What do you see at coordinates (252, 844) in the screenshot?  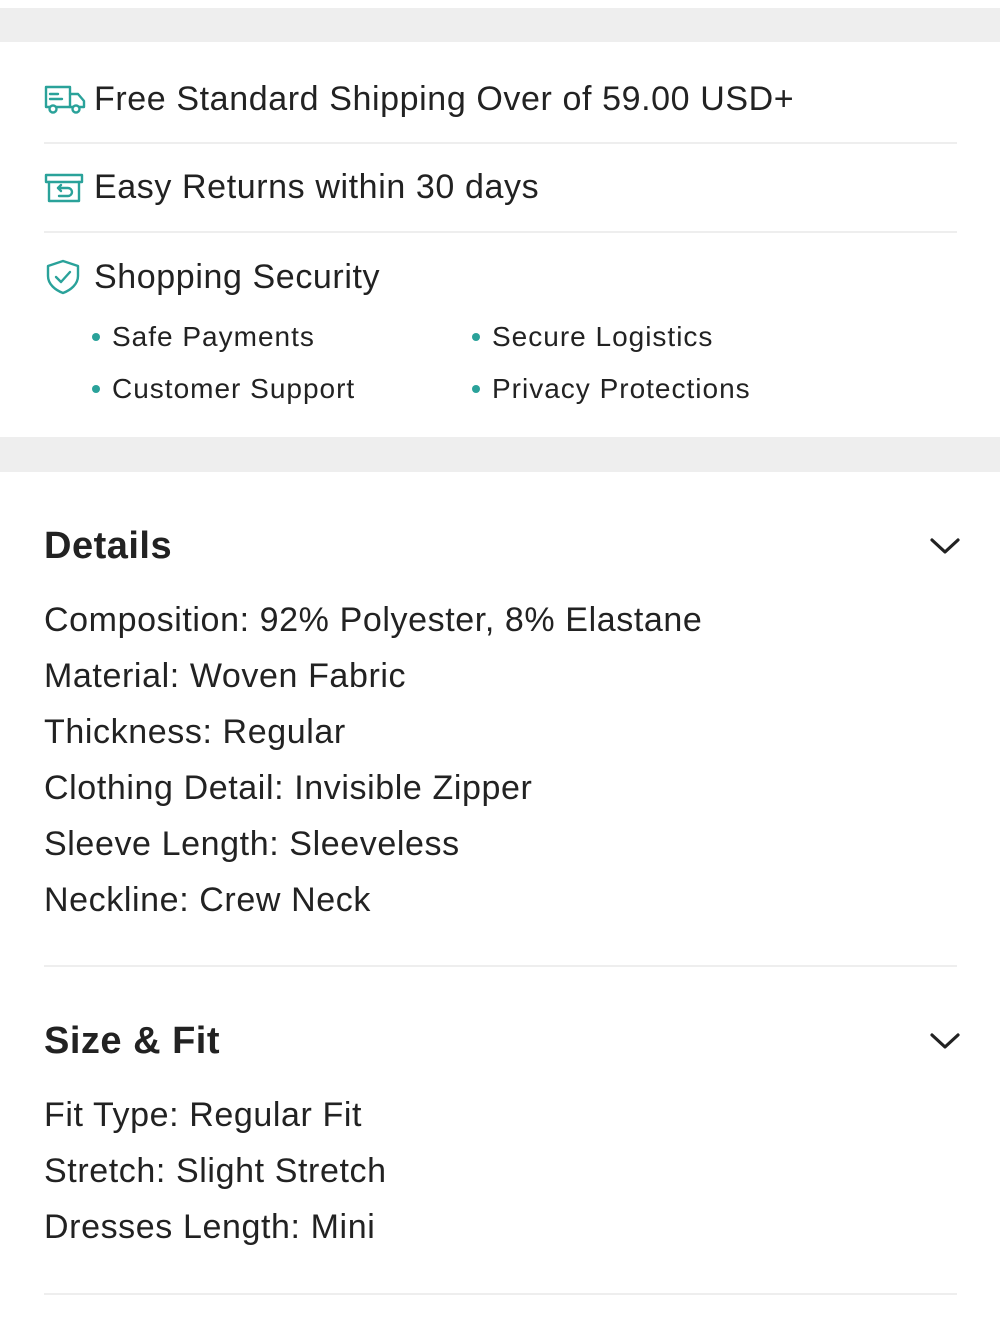 I see `details-attribute-row: Sleeve Length: Sleeveless` at bounding box center [252, 844].